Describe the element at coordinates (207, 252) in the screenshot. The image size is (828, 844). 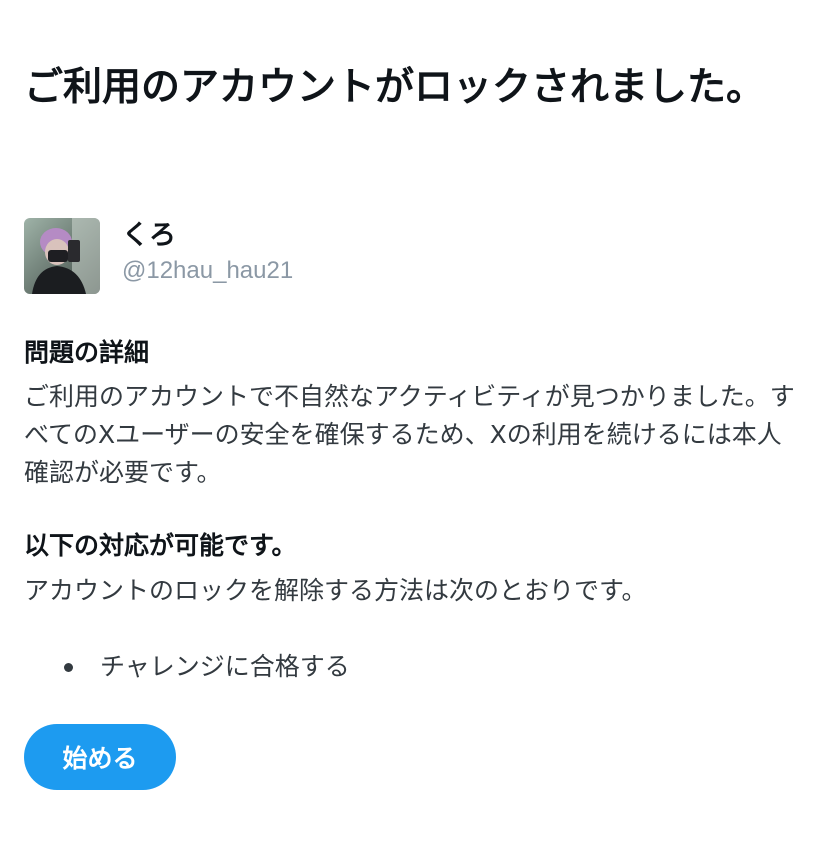
I see `account-names: くろ @12hau_hau21` at that location.